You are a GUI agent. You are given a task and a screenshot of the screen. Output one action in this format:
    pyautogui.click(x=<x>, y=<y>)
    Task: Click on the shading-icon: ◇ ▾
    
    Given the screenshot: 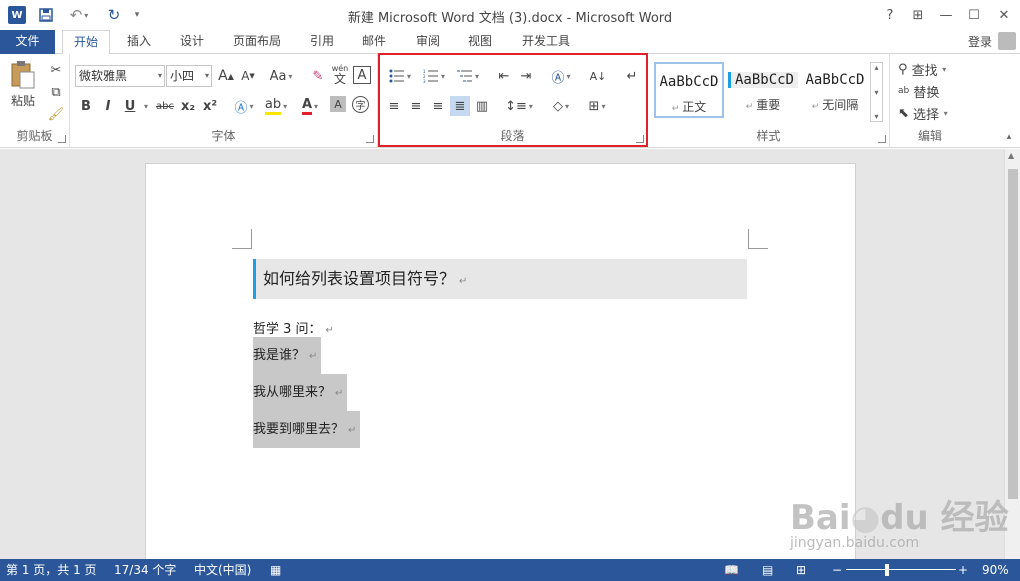 What is the action you would take?
    pyautogui.click(x=561, y=106)
    